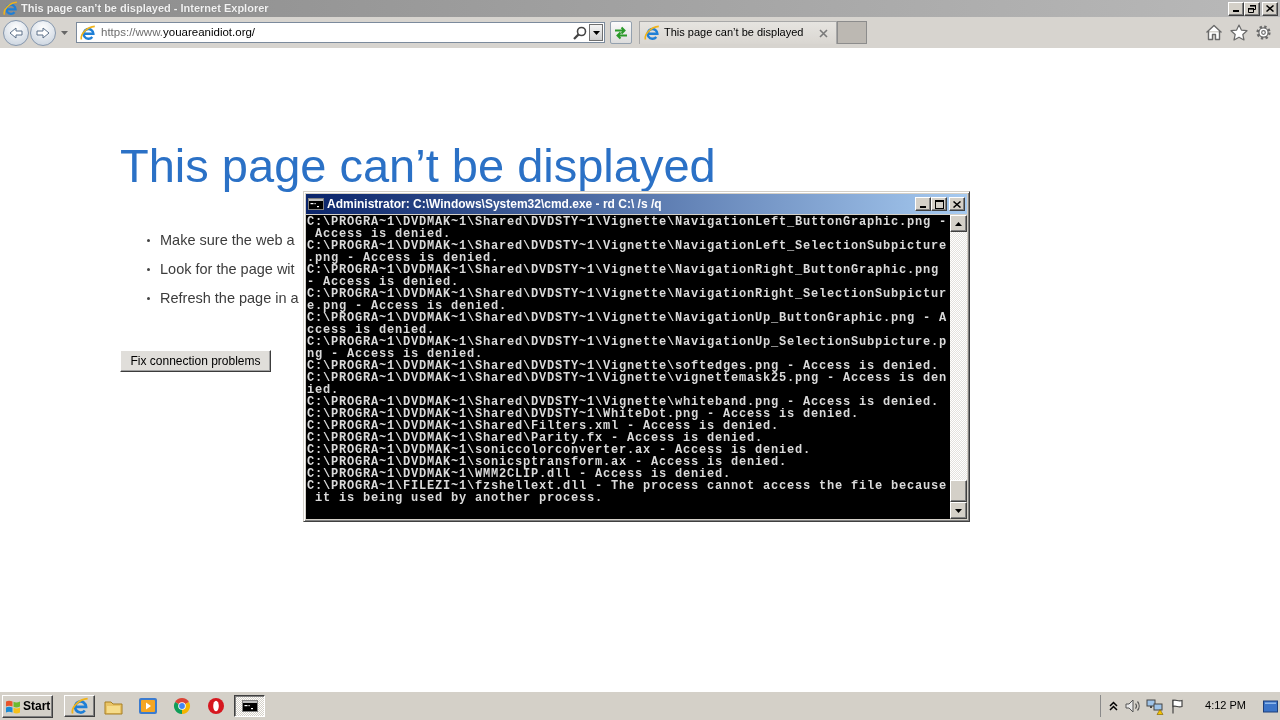 This screenshot has width=1280, height=720. Describe the element at coordinates (27, 706) in the screenshot. I see `start-button: Start` at that location.